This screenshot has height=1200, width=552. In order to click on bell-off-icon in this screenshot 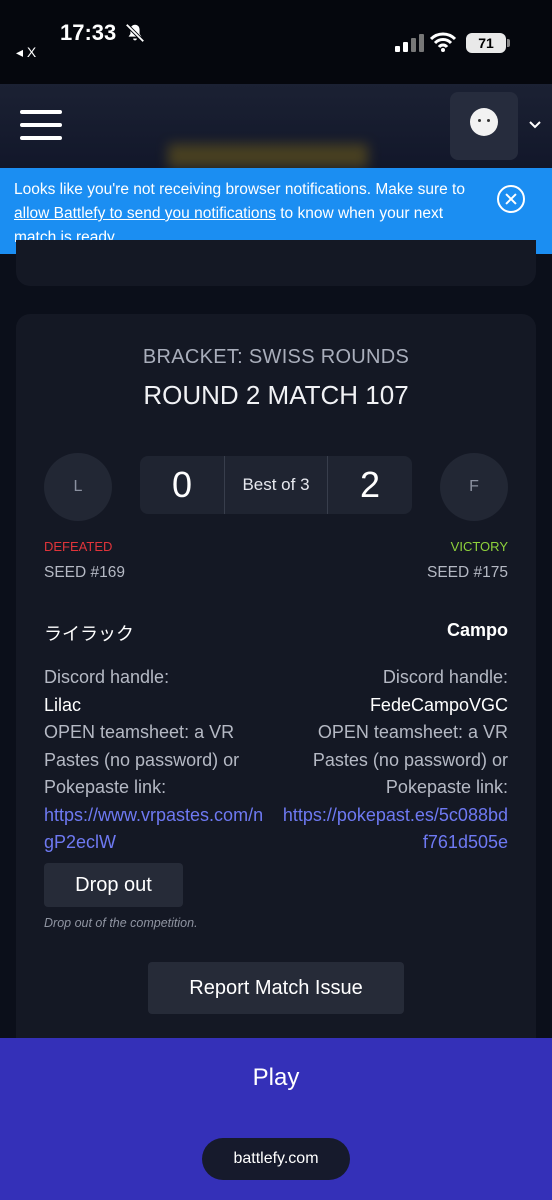, I will do `click(135, 33)`.